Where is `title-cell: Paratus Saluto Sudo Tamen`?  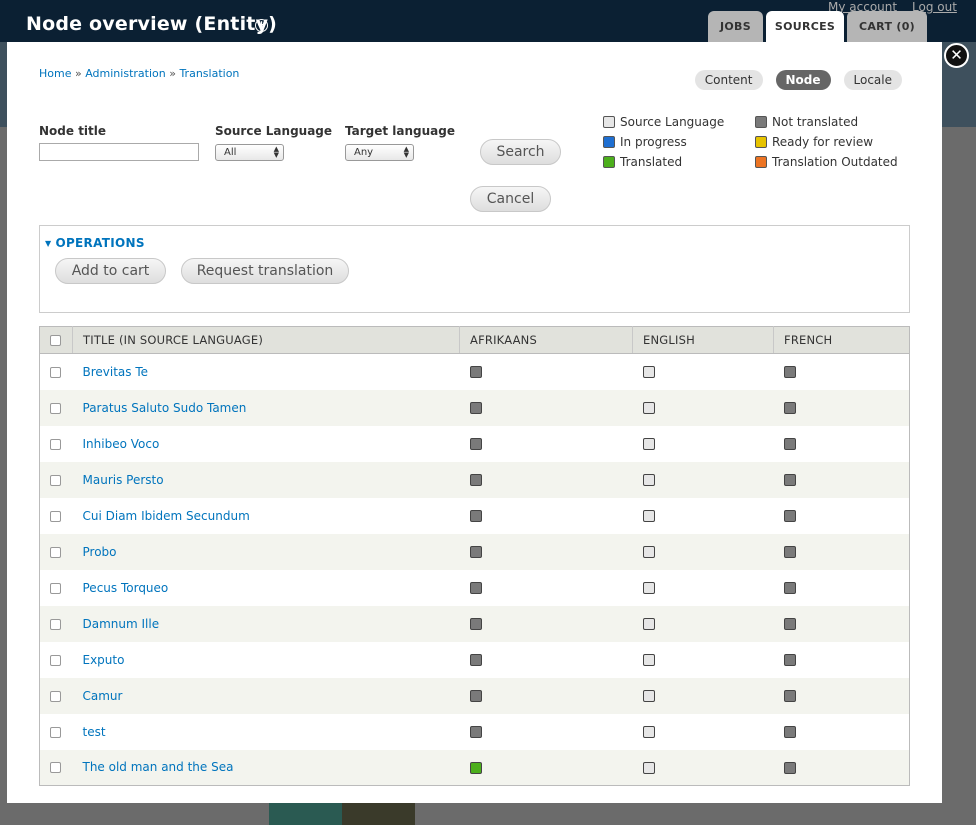
title-cell: Paratus Saluto Sudo Tamen is located at coordinates (266, 407).